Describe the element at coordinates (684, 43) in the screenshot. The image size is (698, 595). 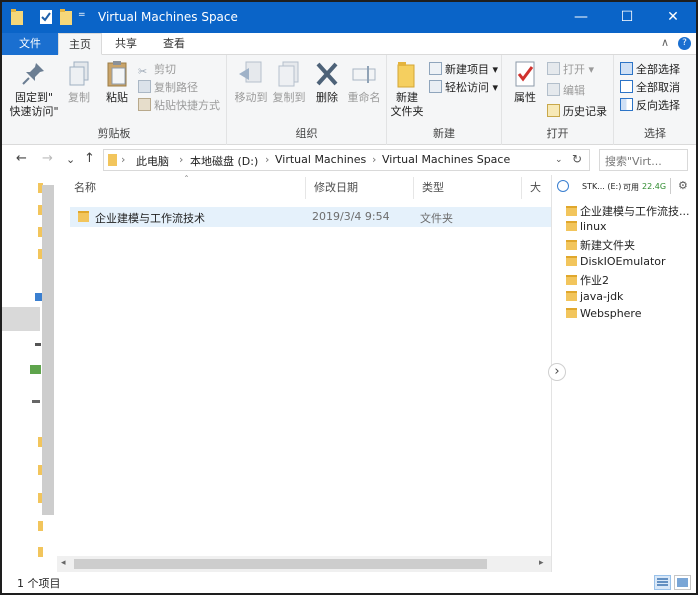
I see `help-icon: ?` at that location.